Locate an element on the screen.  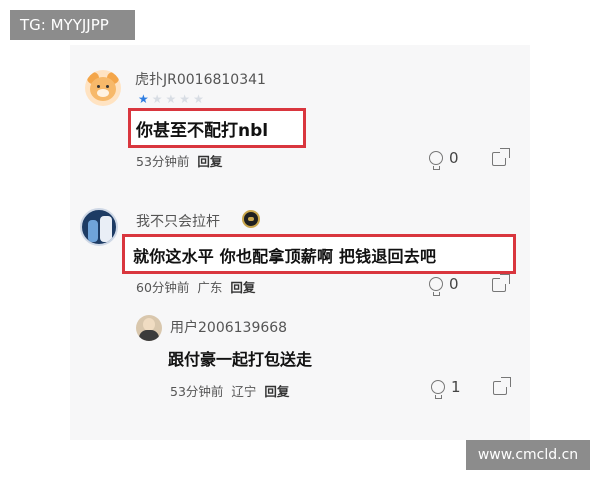
comment-2-meta: 60分钟前 广东 回复 is located at coordinates (199, 286).